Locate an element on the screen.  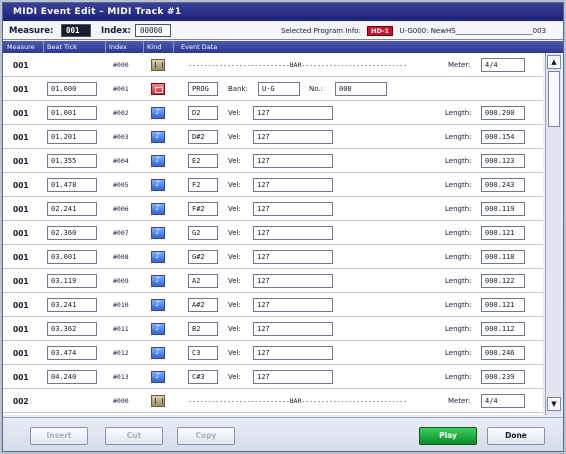
col-beat-tick: Beat Tick is located at coordinates (62, 47).